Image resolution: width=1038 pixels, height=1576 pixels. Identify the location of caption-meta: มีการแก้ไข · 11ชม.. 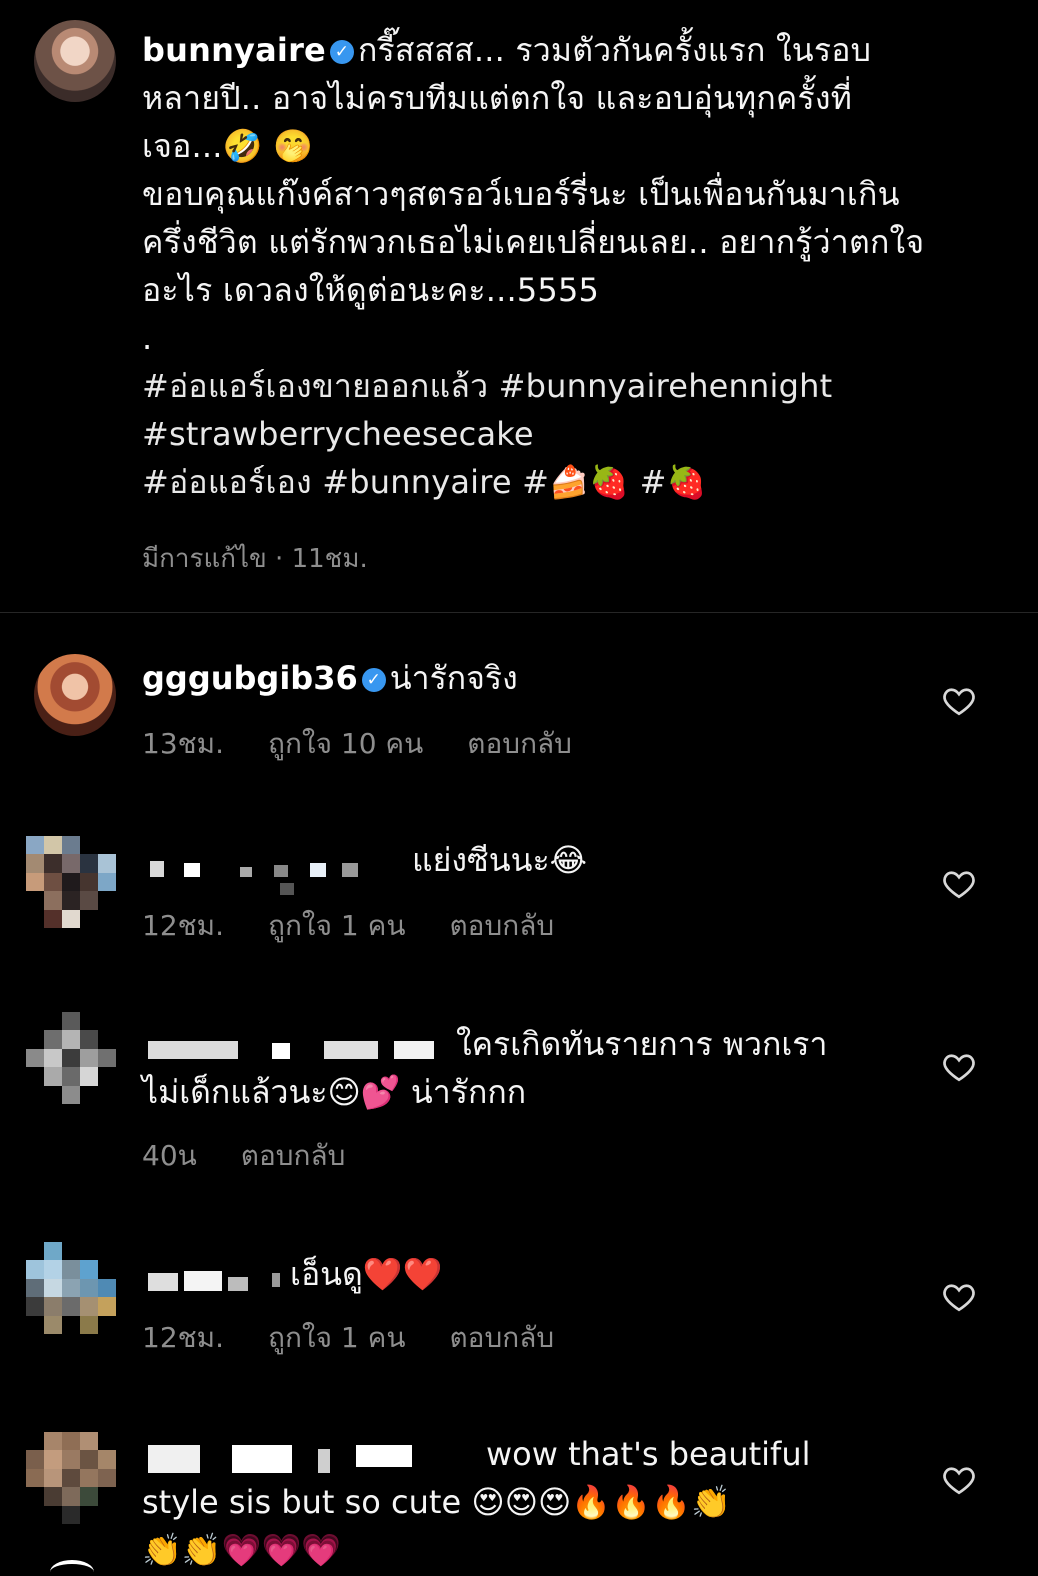
(255, 559).